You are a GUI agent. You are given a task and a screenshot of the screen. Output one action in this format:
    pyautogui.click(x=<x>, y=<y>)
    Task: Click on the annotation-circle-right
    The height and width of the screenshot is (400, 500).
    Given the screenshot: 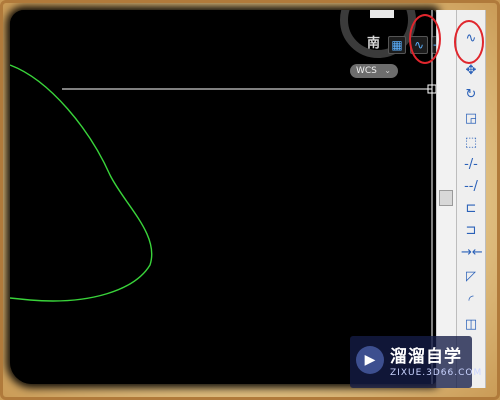 What is the action you would take?
    pyautogui.click(x=469, y=42)
    